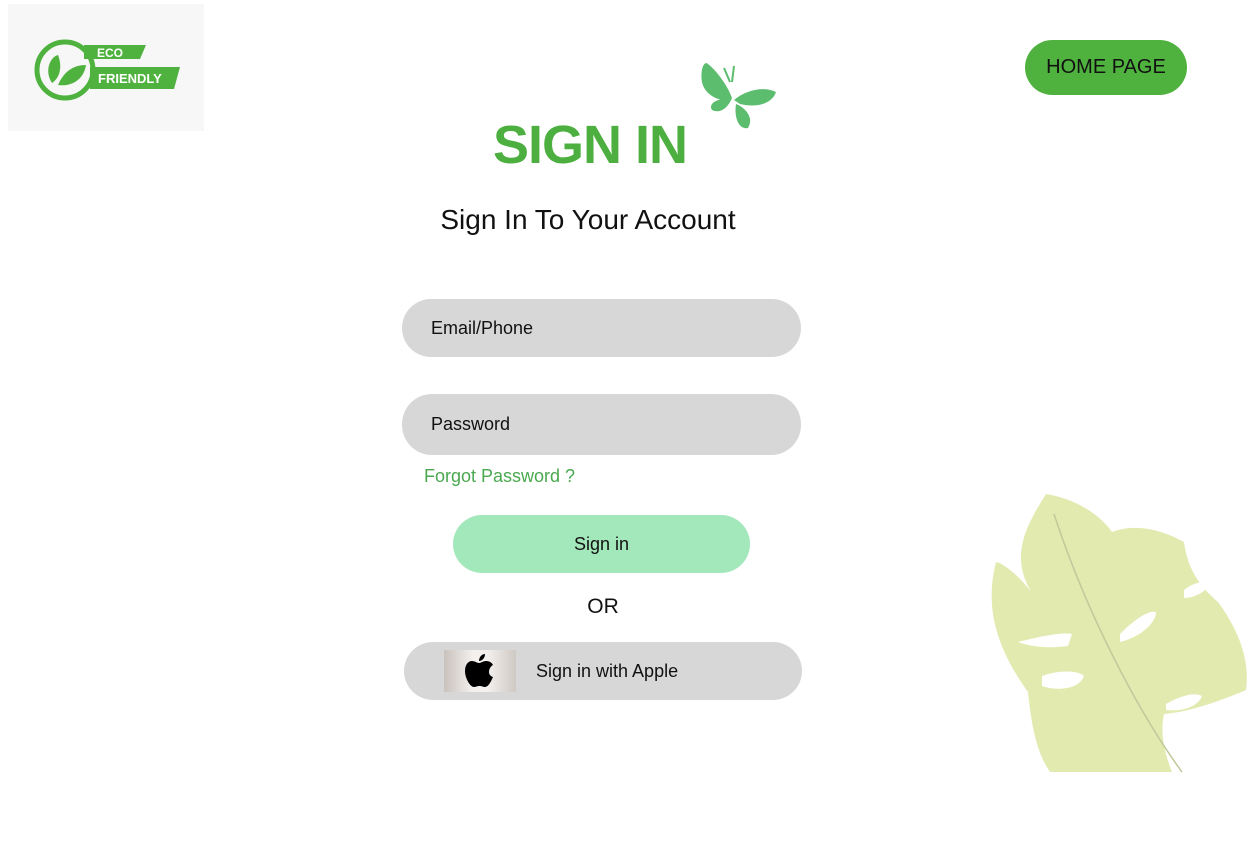 The width and height of the screenshot is (1250, 846). Describe the element at coordinates (603, 606) in the screenshot. I see `or-divider-text: OR` at that location.